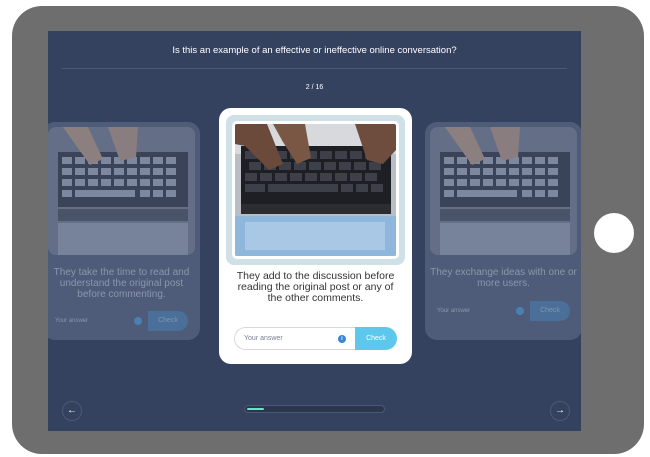 The height and width of the screenshot is (457, 650). Describe the element at coordinates (255, 409) in the screenshot. I see `progress-fill` at that location.